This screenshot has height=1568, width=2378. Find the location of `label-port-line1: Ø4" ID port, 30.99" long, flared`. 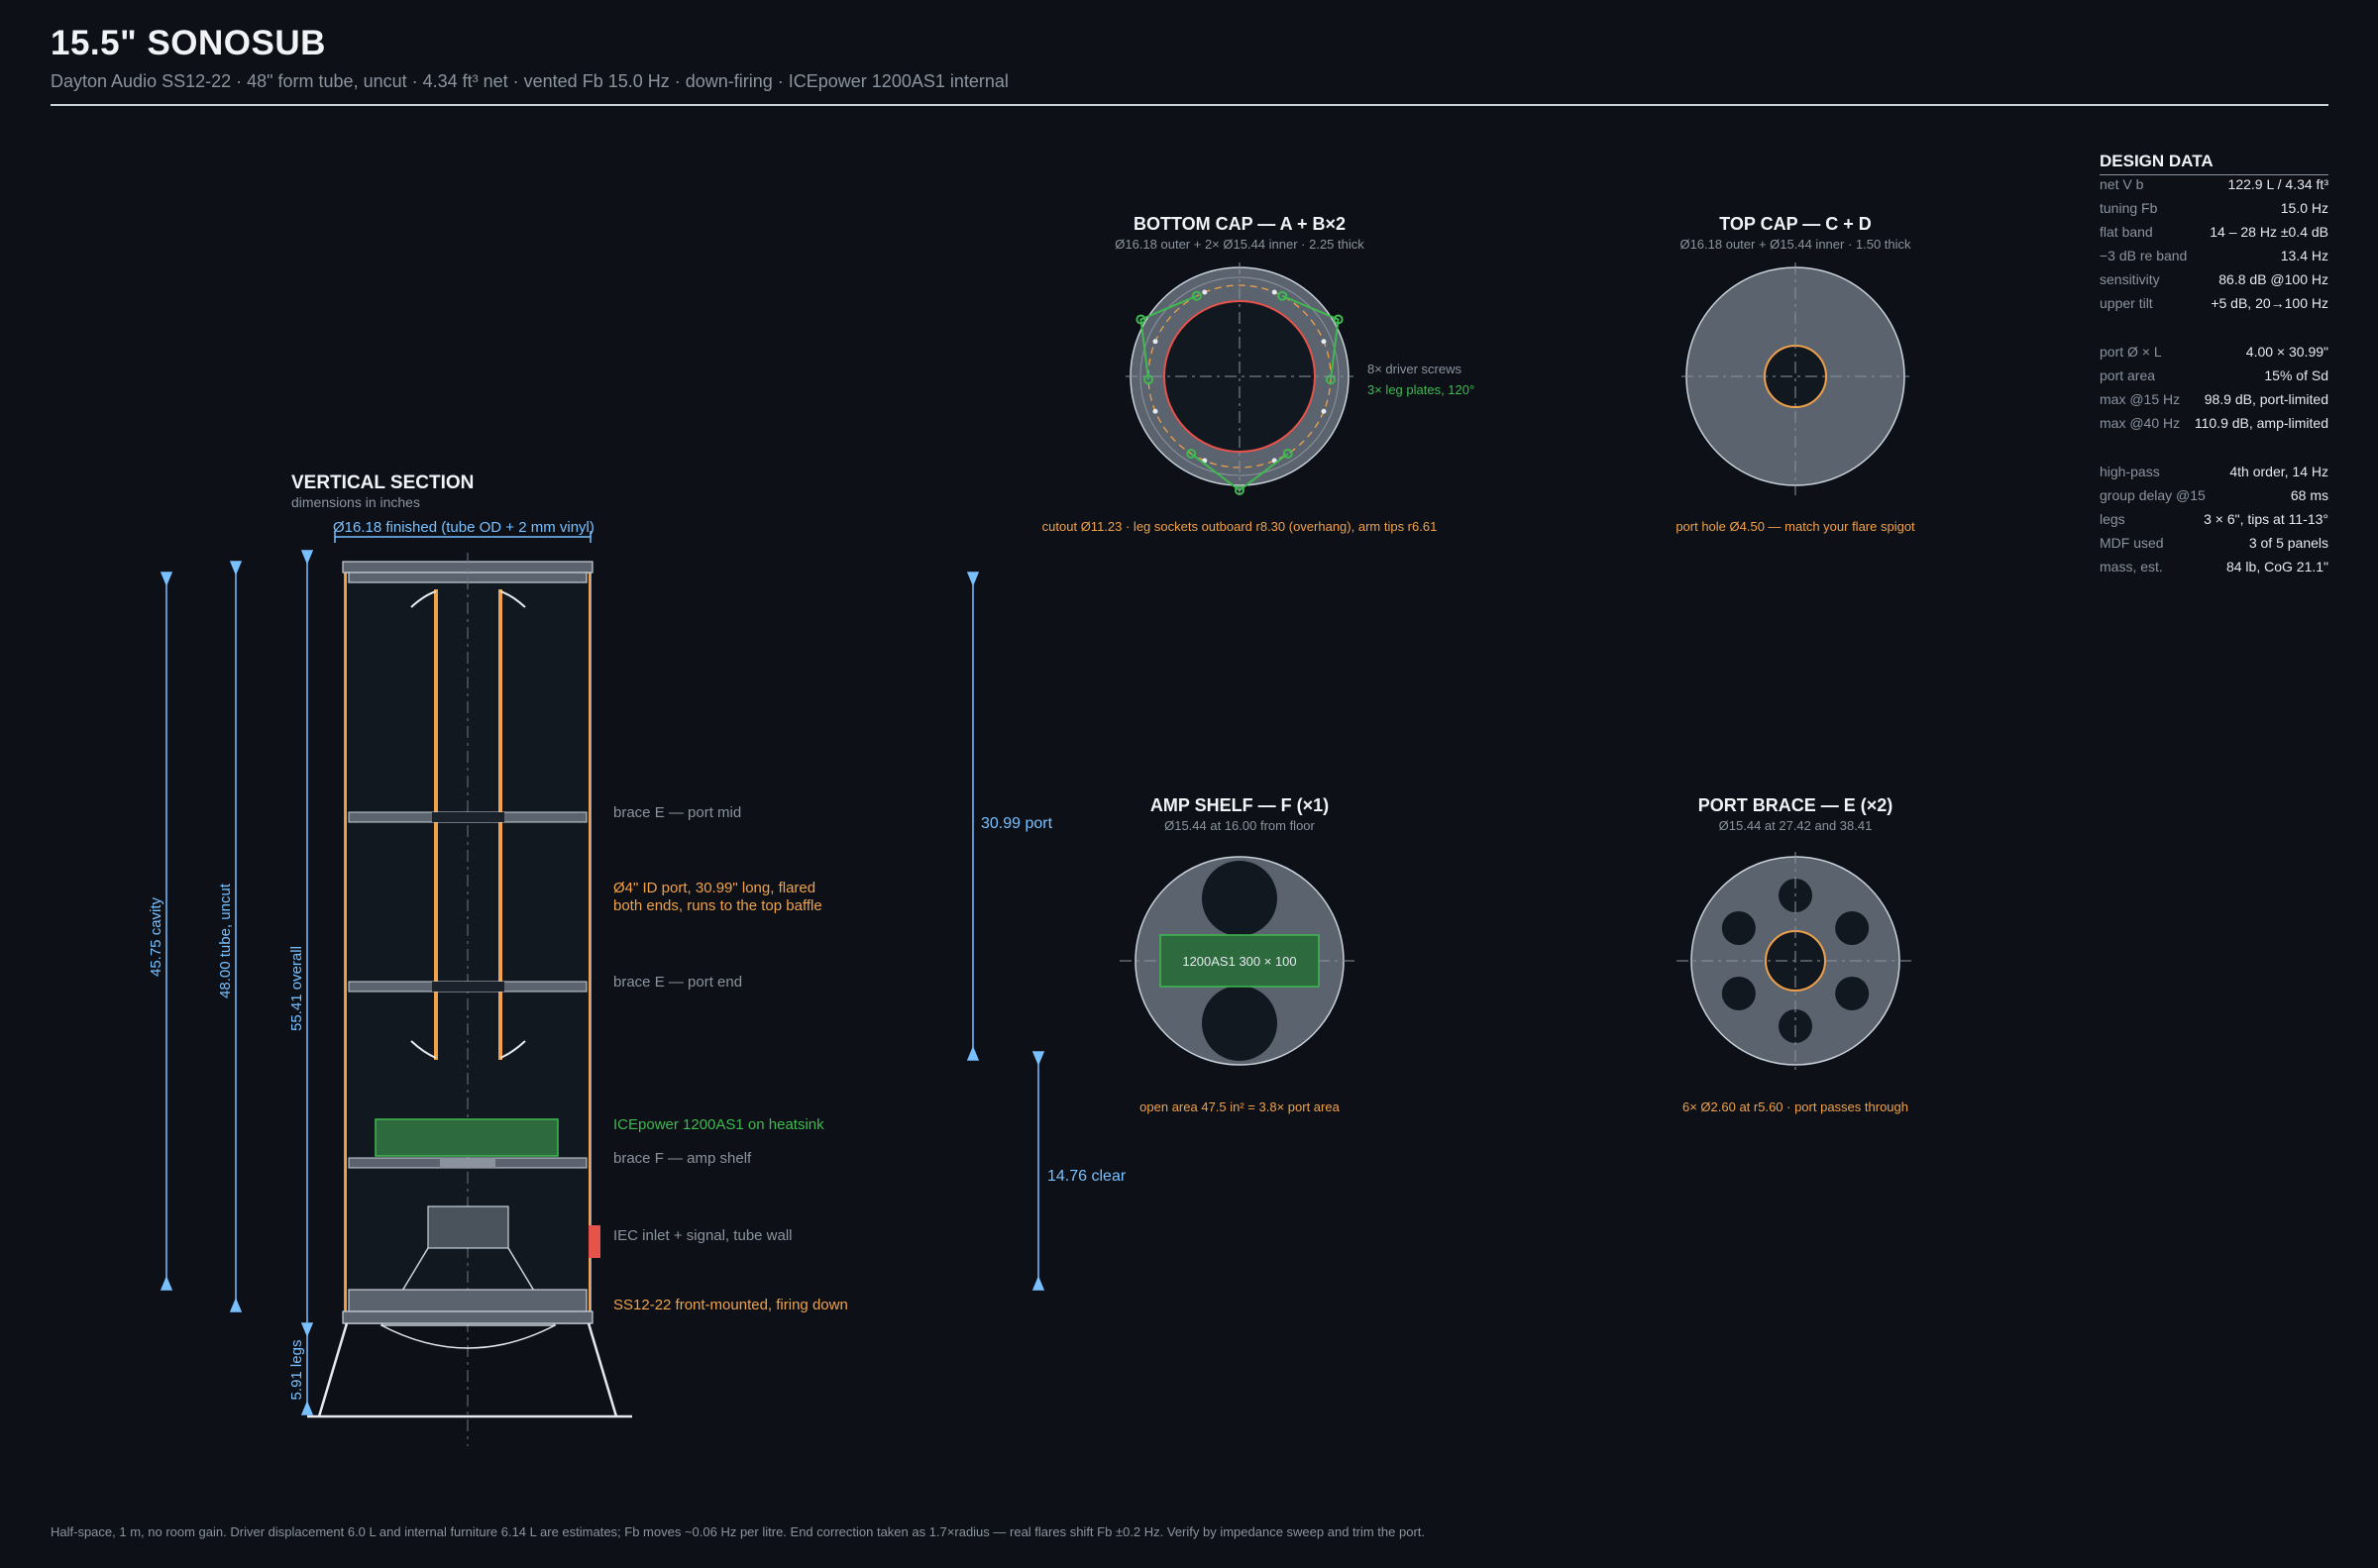

label-port-line1: Ø4" ID port, 30.99" long, flared is located at coordinates (714, 888).